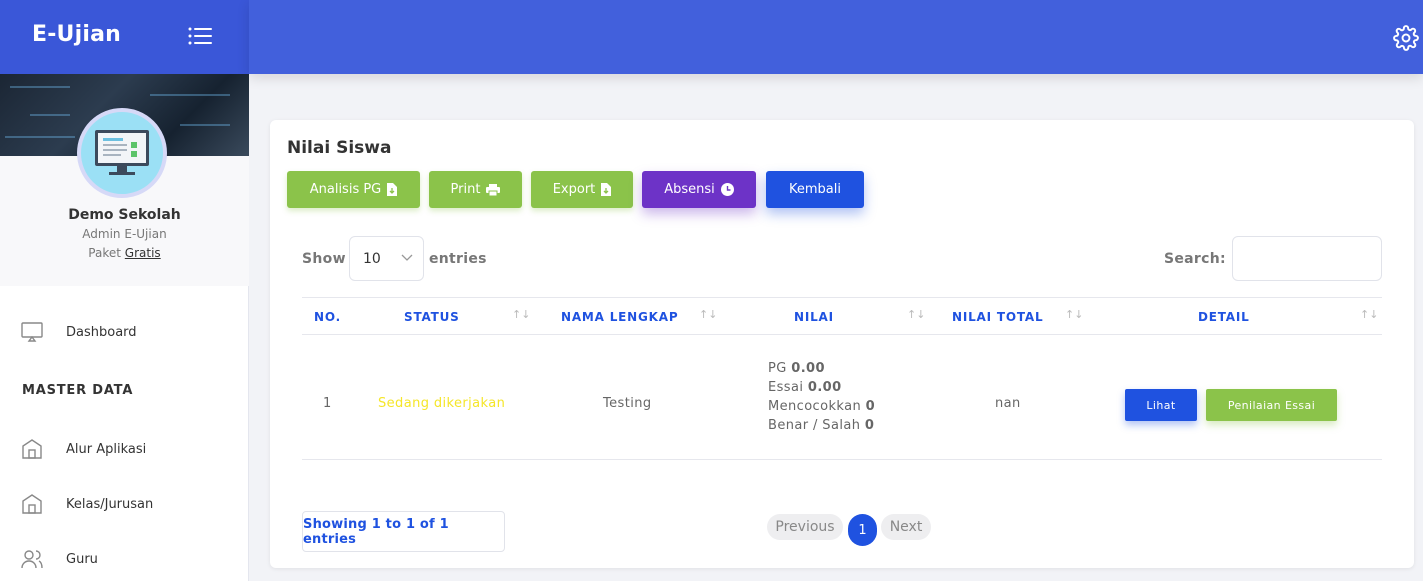 The height and width of the screenshot is (581, 1423). What do you see at coordinates (143, 253) in the screenshot?
I see `package-link: Gratis` at bounding box center [143, 253].